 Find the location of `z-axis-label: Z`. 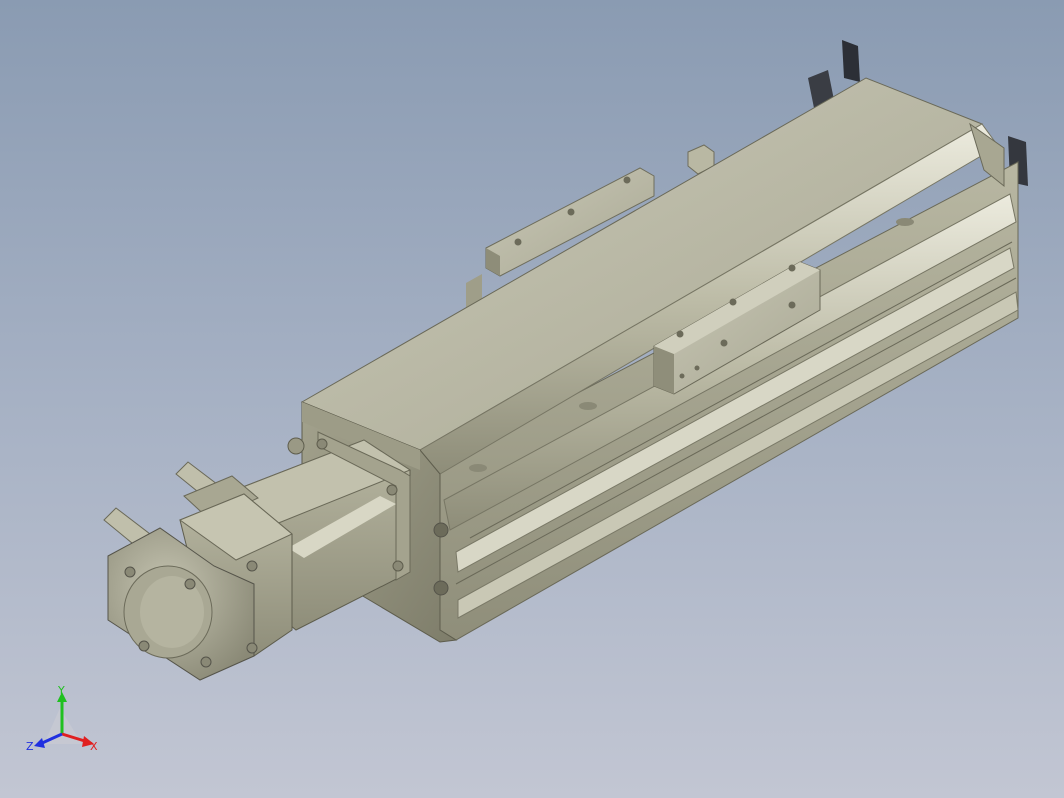

z-axis-label: Z is located at coordinates (30, 746).